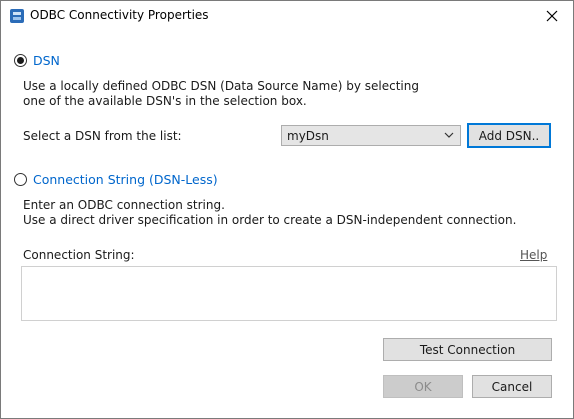 Image resolution: width=574 pixels, height=419 pixels. What do you see at coordinates (46, 60) in the screenshot?
I see `dsn-radio-label: DSN` at bounding box center [46, 60].